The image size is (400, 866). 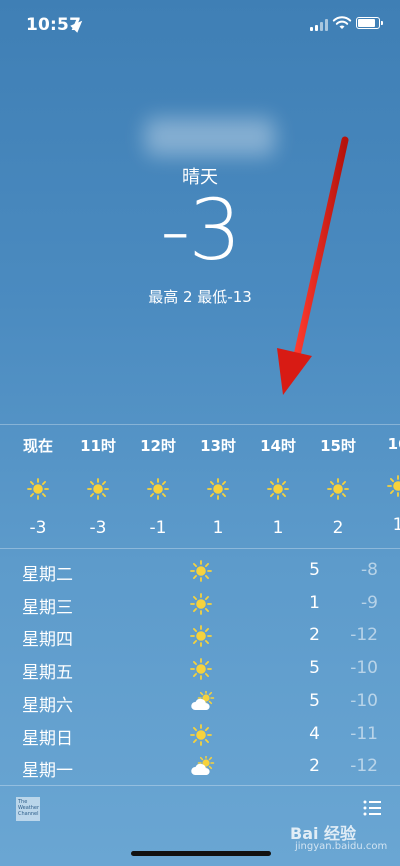 What do you see at coordinates (158, 528) in the screenshot?
I see `hourly-temperature: -1` at bounding box center [158, 528].